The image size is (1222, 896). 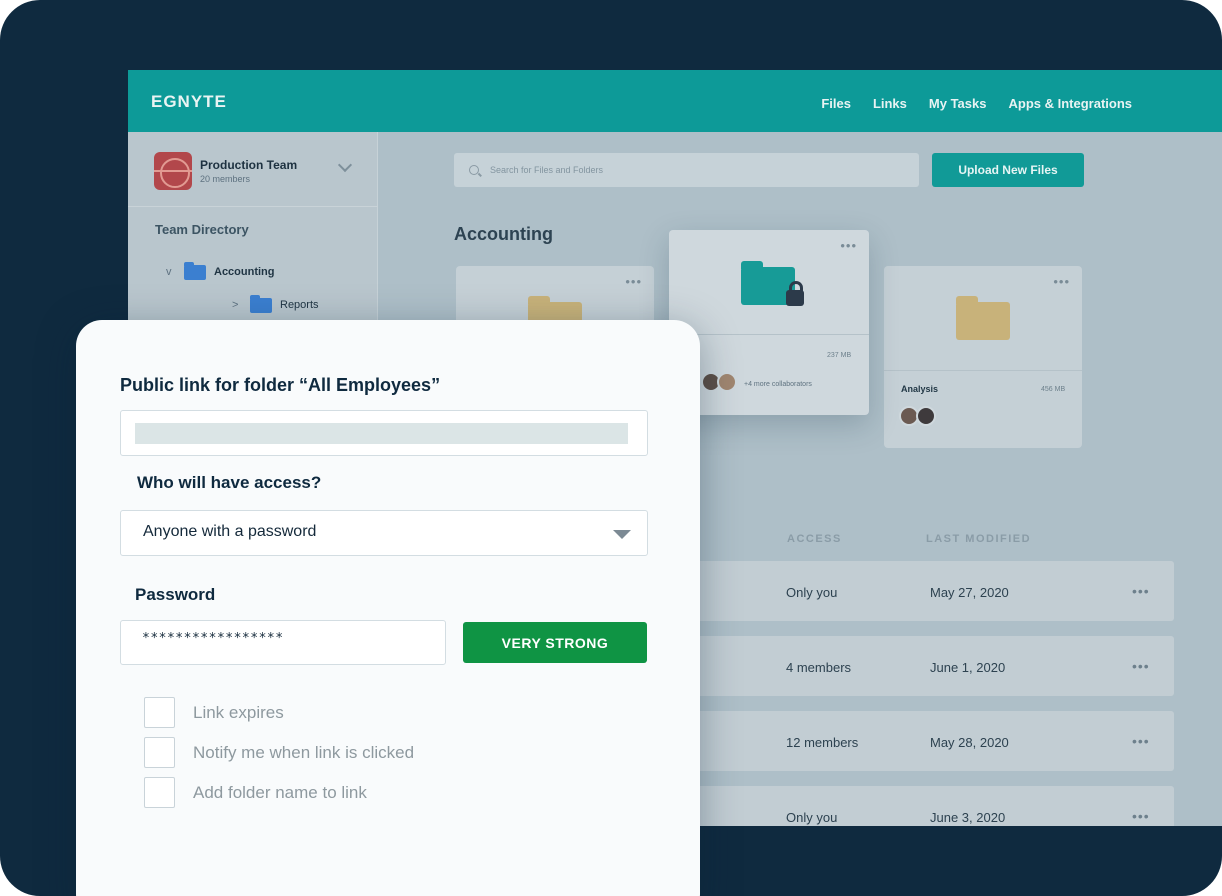 I want to click on collaborators-count: +4 more collaborators, so click(x=778, y=384).